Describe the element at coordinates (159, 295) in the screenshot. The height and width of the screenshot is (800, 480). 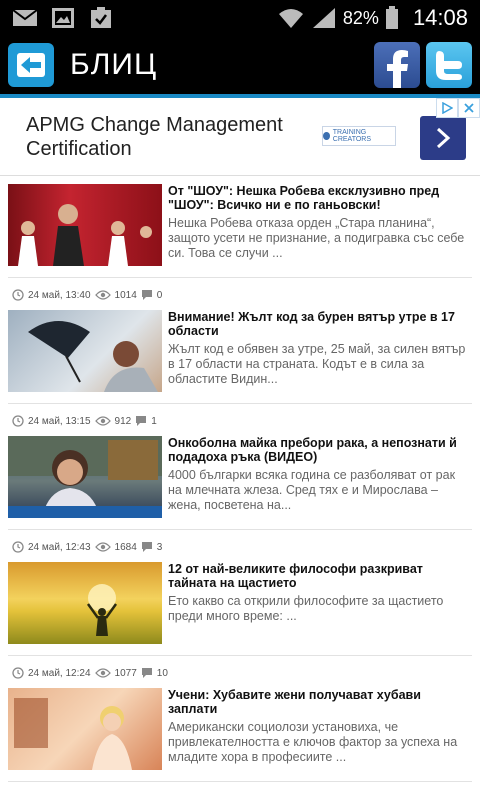
I see `article-comments: 0` at that location.